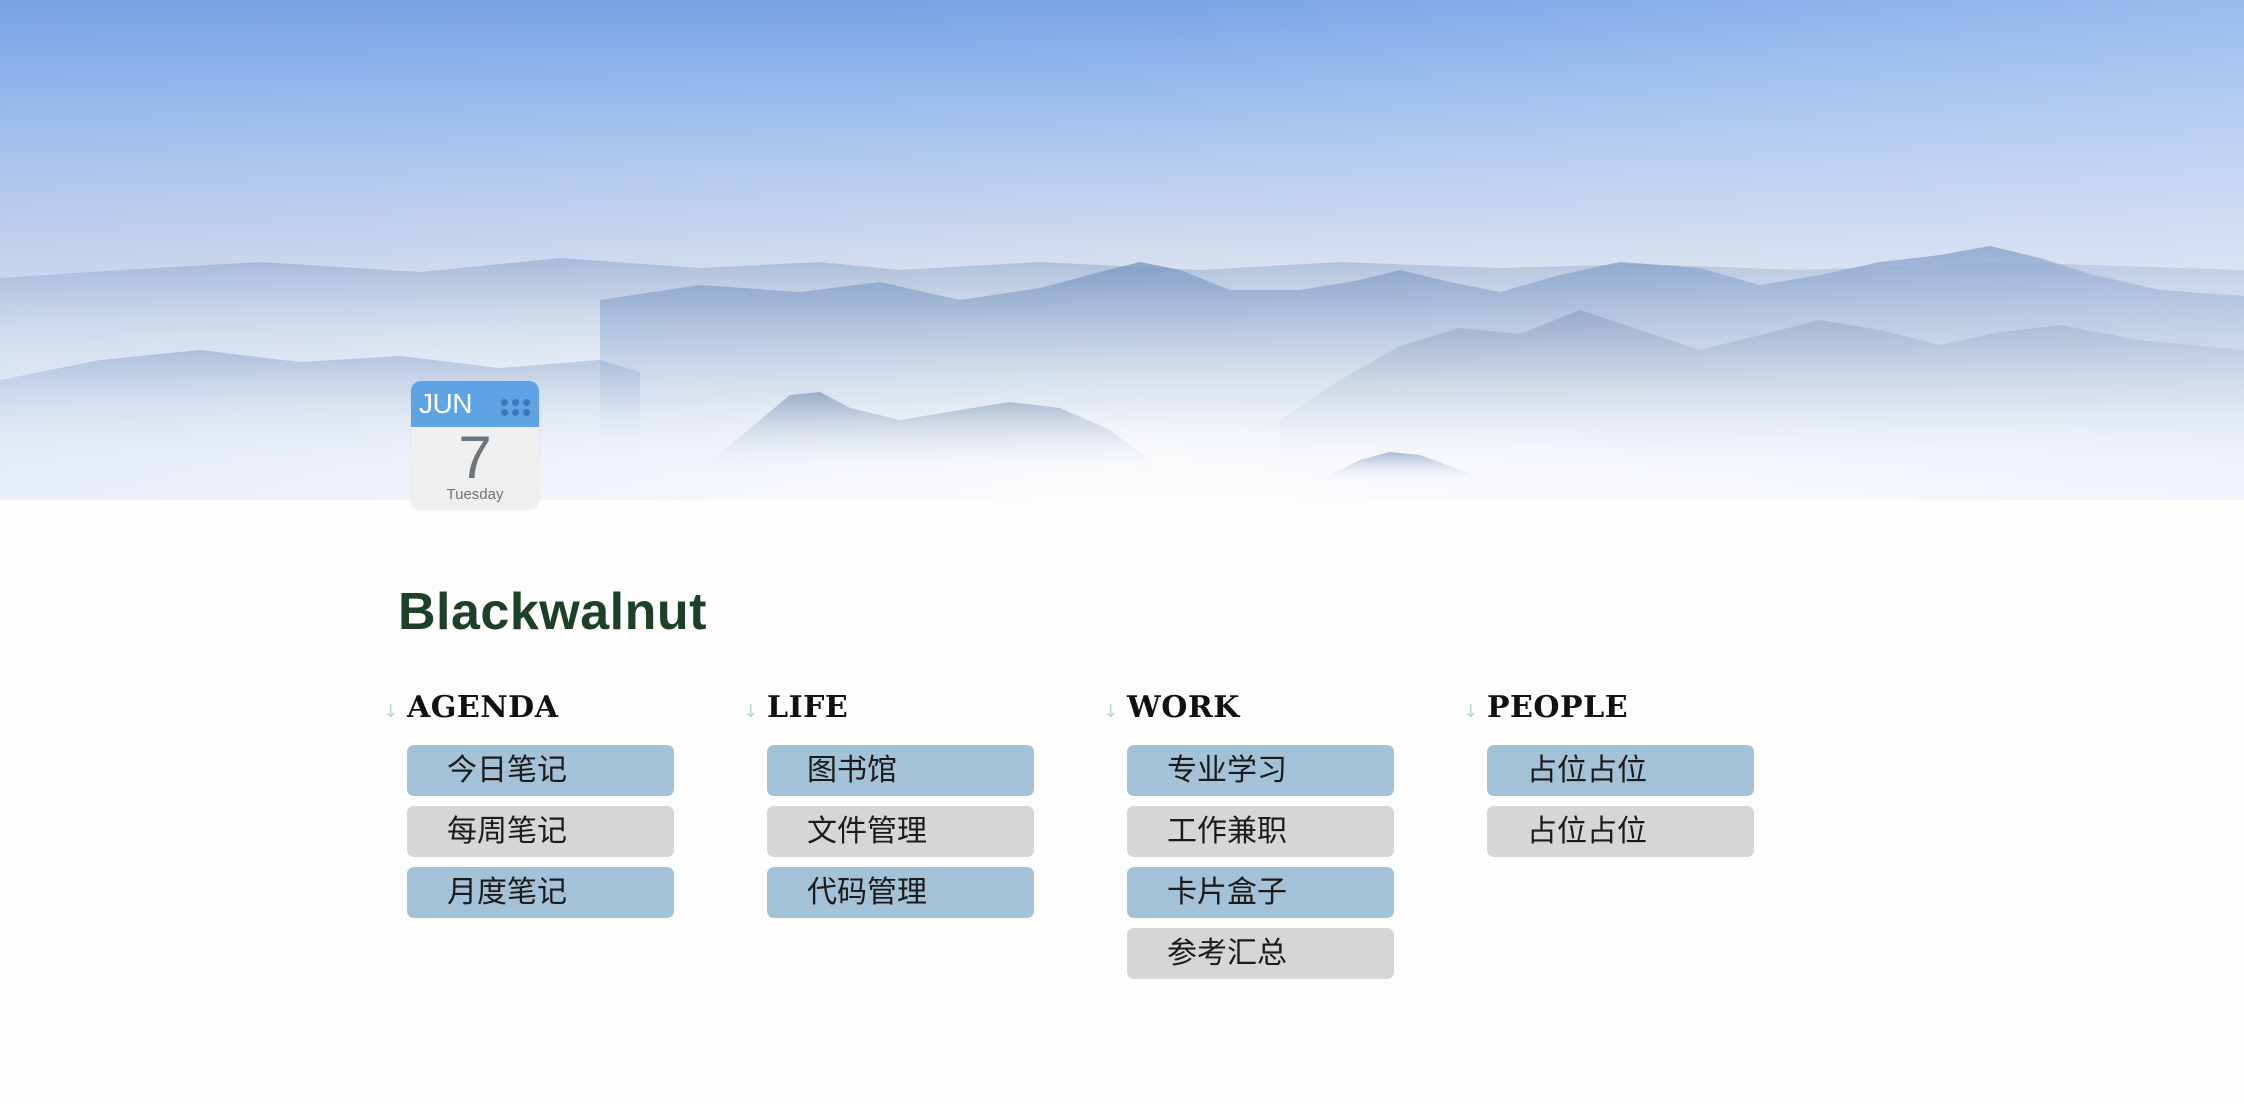  I want to click on nav-button-reference-summary: 参考汇总, so click(1260, 953).